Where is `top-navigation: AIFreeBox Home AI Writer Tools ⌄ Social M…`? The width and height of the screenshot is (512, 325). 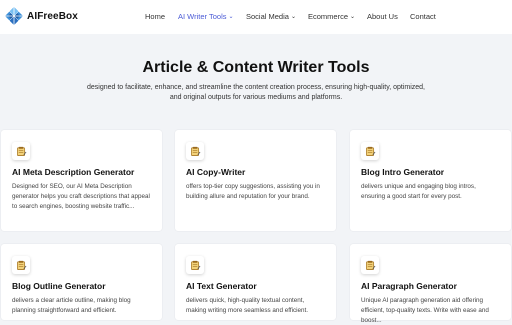
top-navigation: AIFreeBox Home AI Writer Tools ⌄ Social M… is located at coordinates (256, 17).